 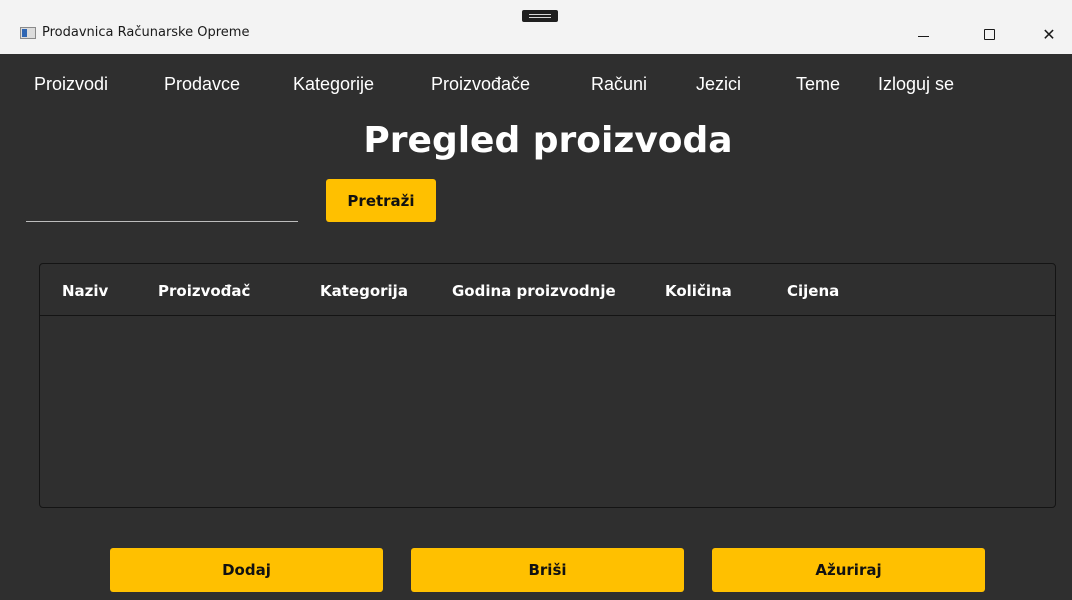 What do you see at coordinates (619, 84) in the screenshot?
I see `menu-item-racuni: Računi` at bounding box center [619, 84].